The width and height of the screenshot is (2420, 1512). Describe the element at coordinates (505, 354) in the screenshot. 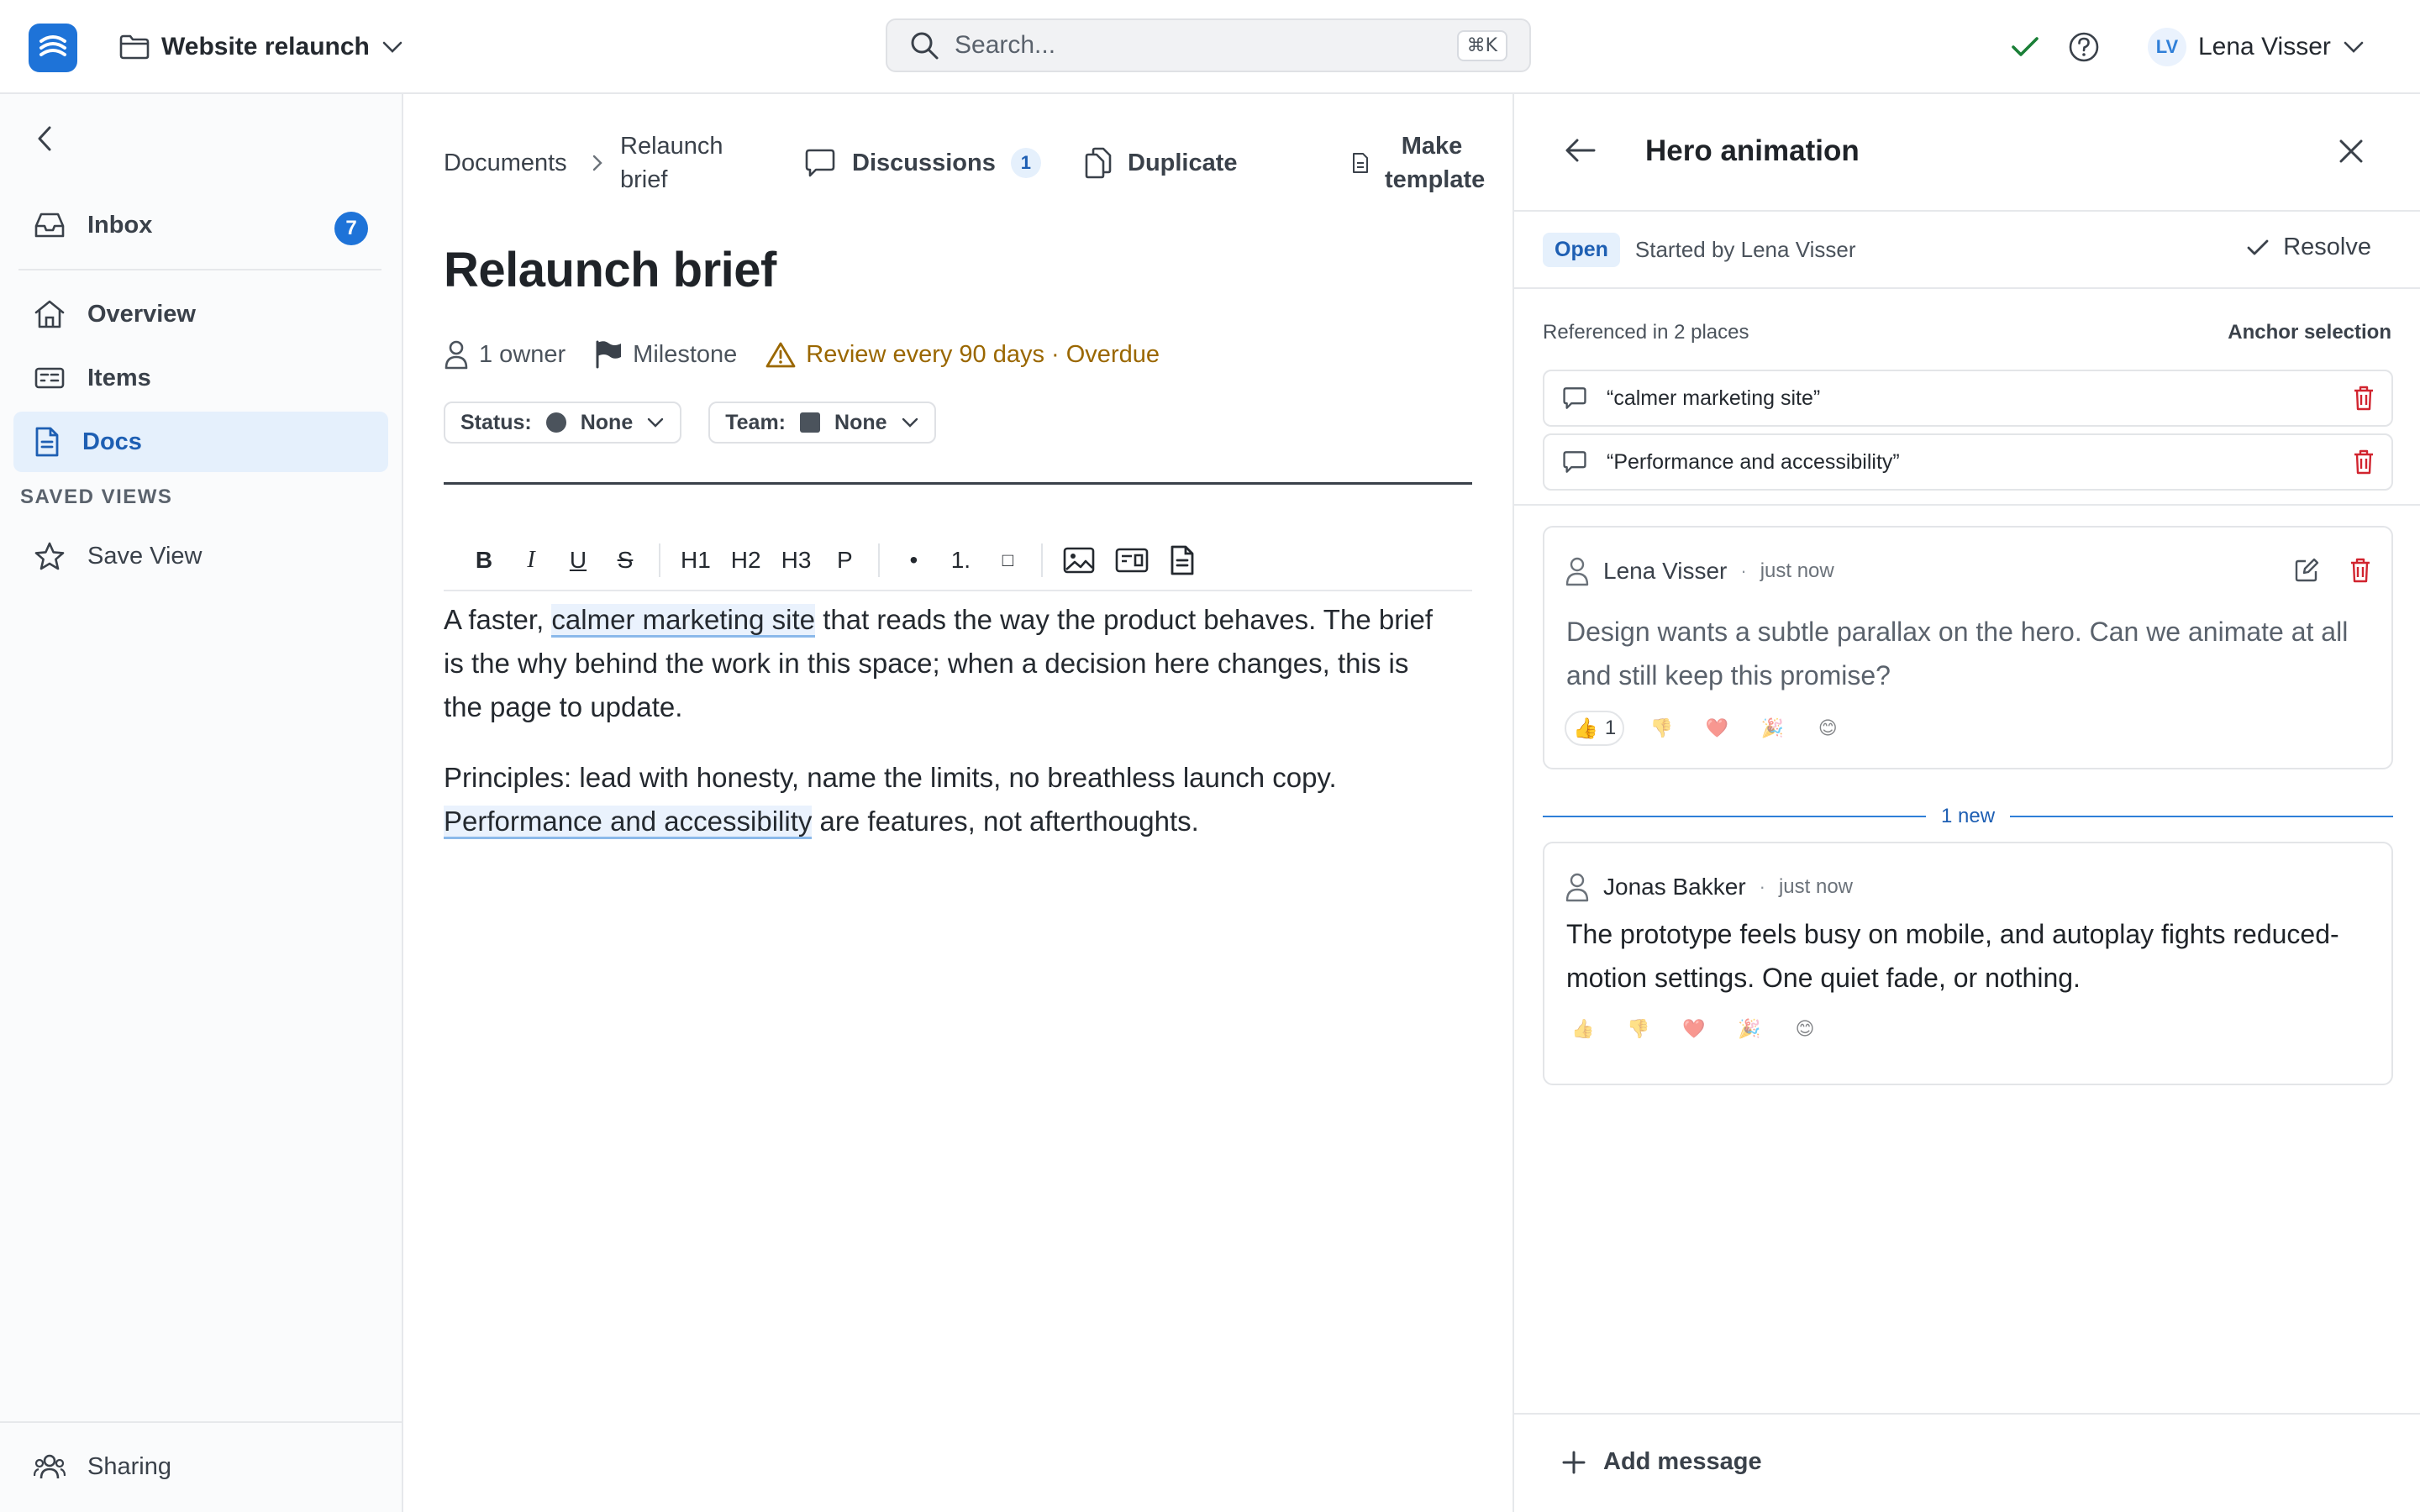

I see `owners-button: 1 owner` at that location.